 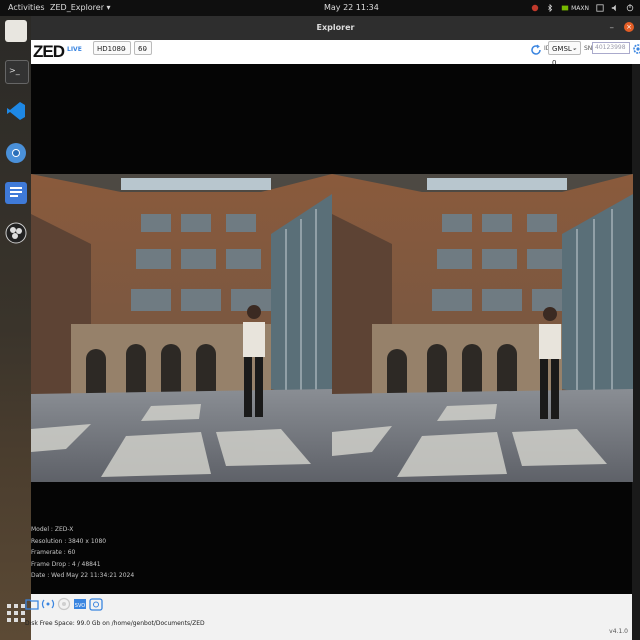 What do you see at coordinates (618, 631) in the screenshot?
I see `version-label: v4.1.0` at bounding box center [618, 631].